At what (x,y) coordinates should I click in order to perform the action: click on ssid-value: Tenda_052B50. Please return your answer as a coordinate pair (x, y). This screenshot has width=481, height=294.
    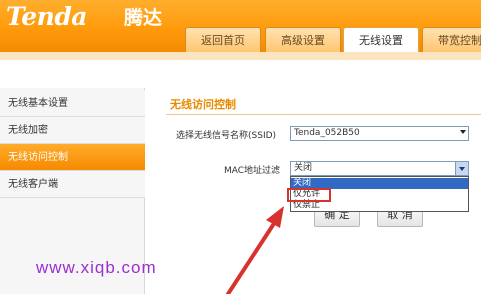
    Looking at the image, I should click on (327, 133).